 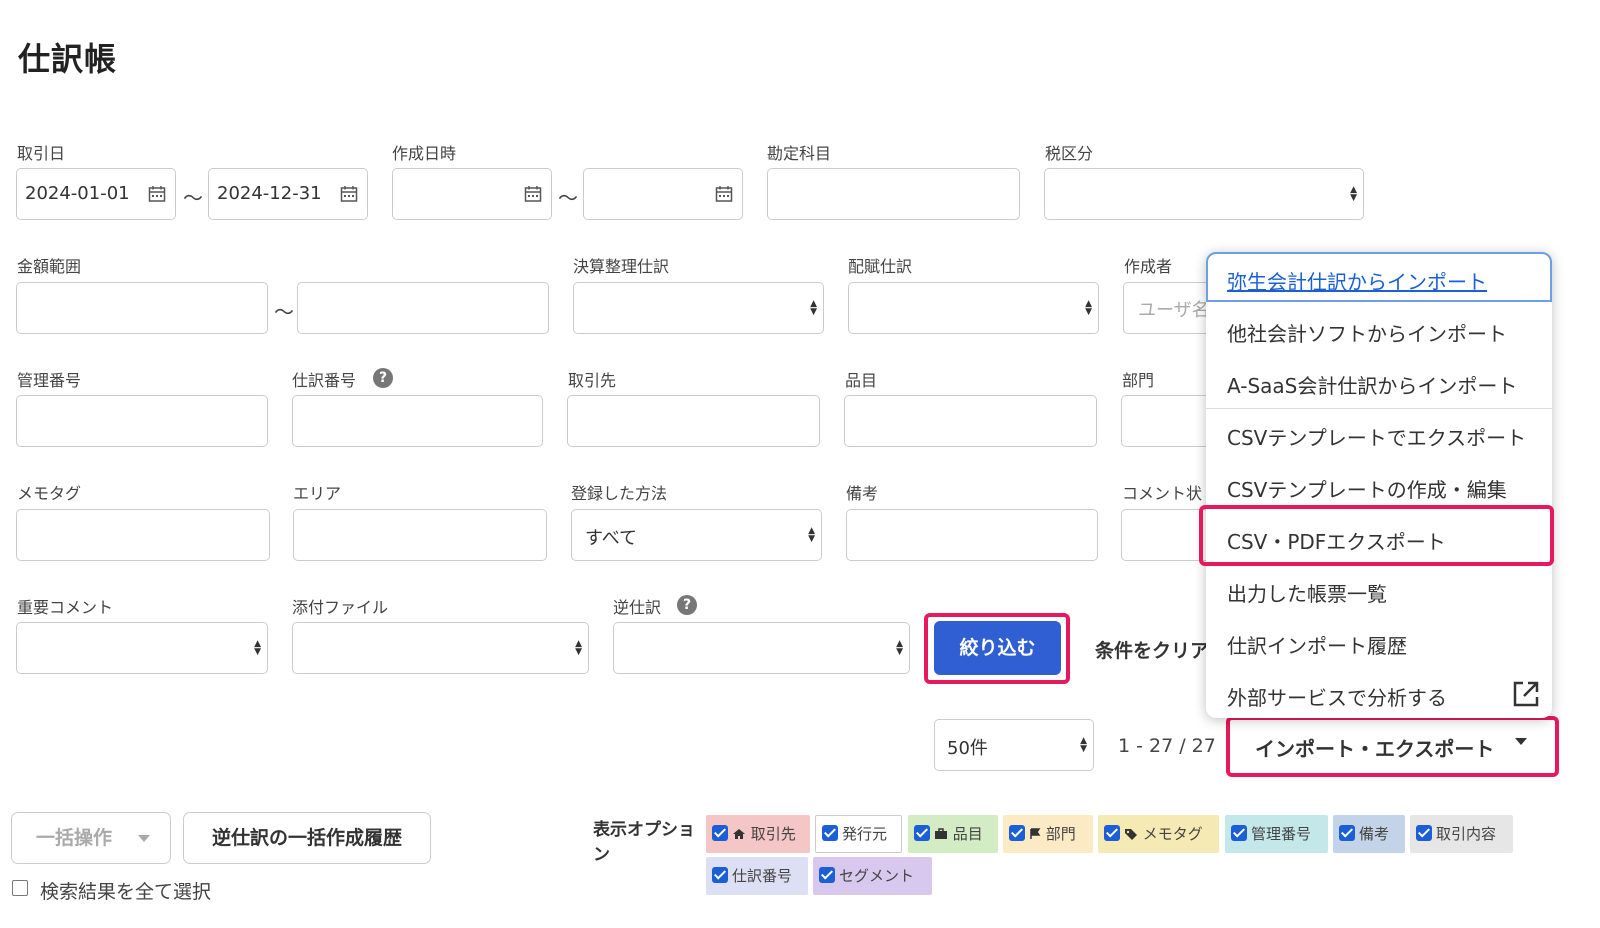 I want to click on menu-item-import-history: 仕訳インポート履歴, so click(x=1317, y=644).